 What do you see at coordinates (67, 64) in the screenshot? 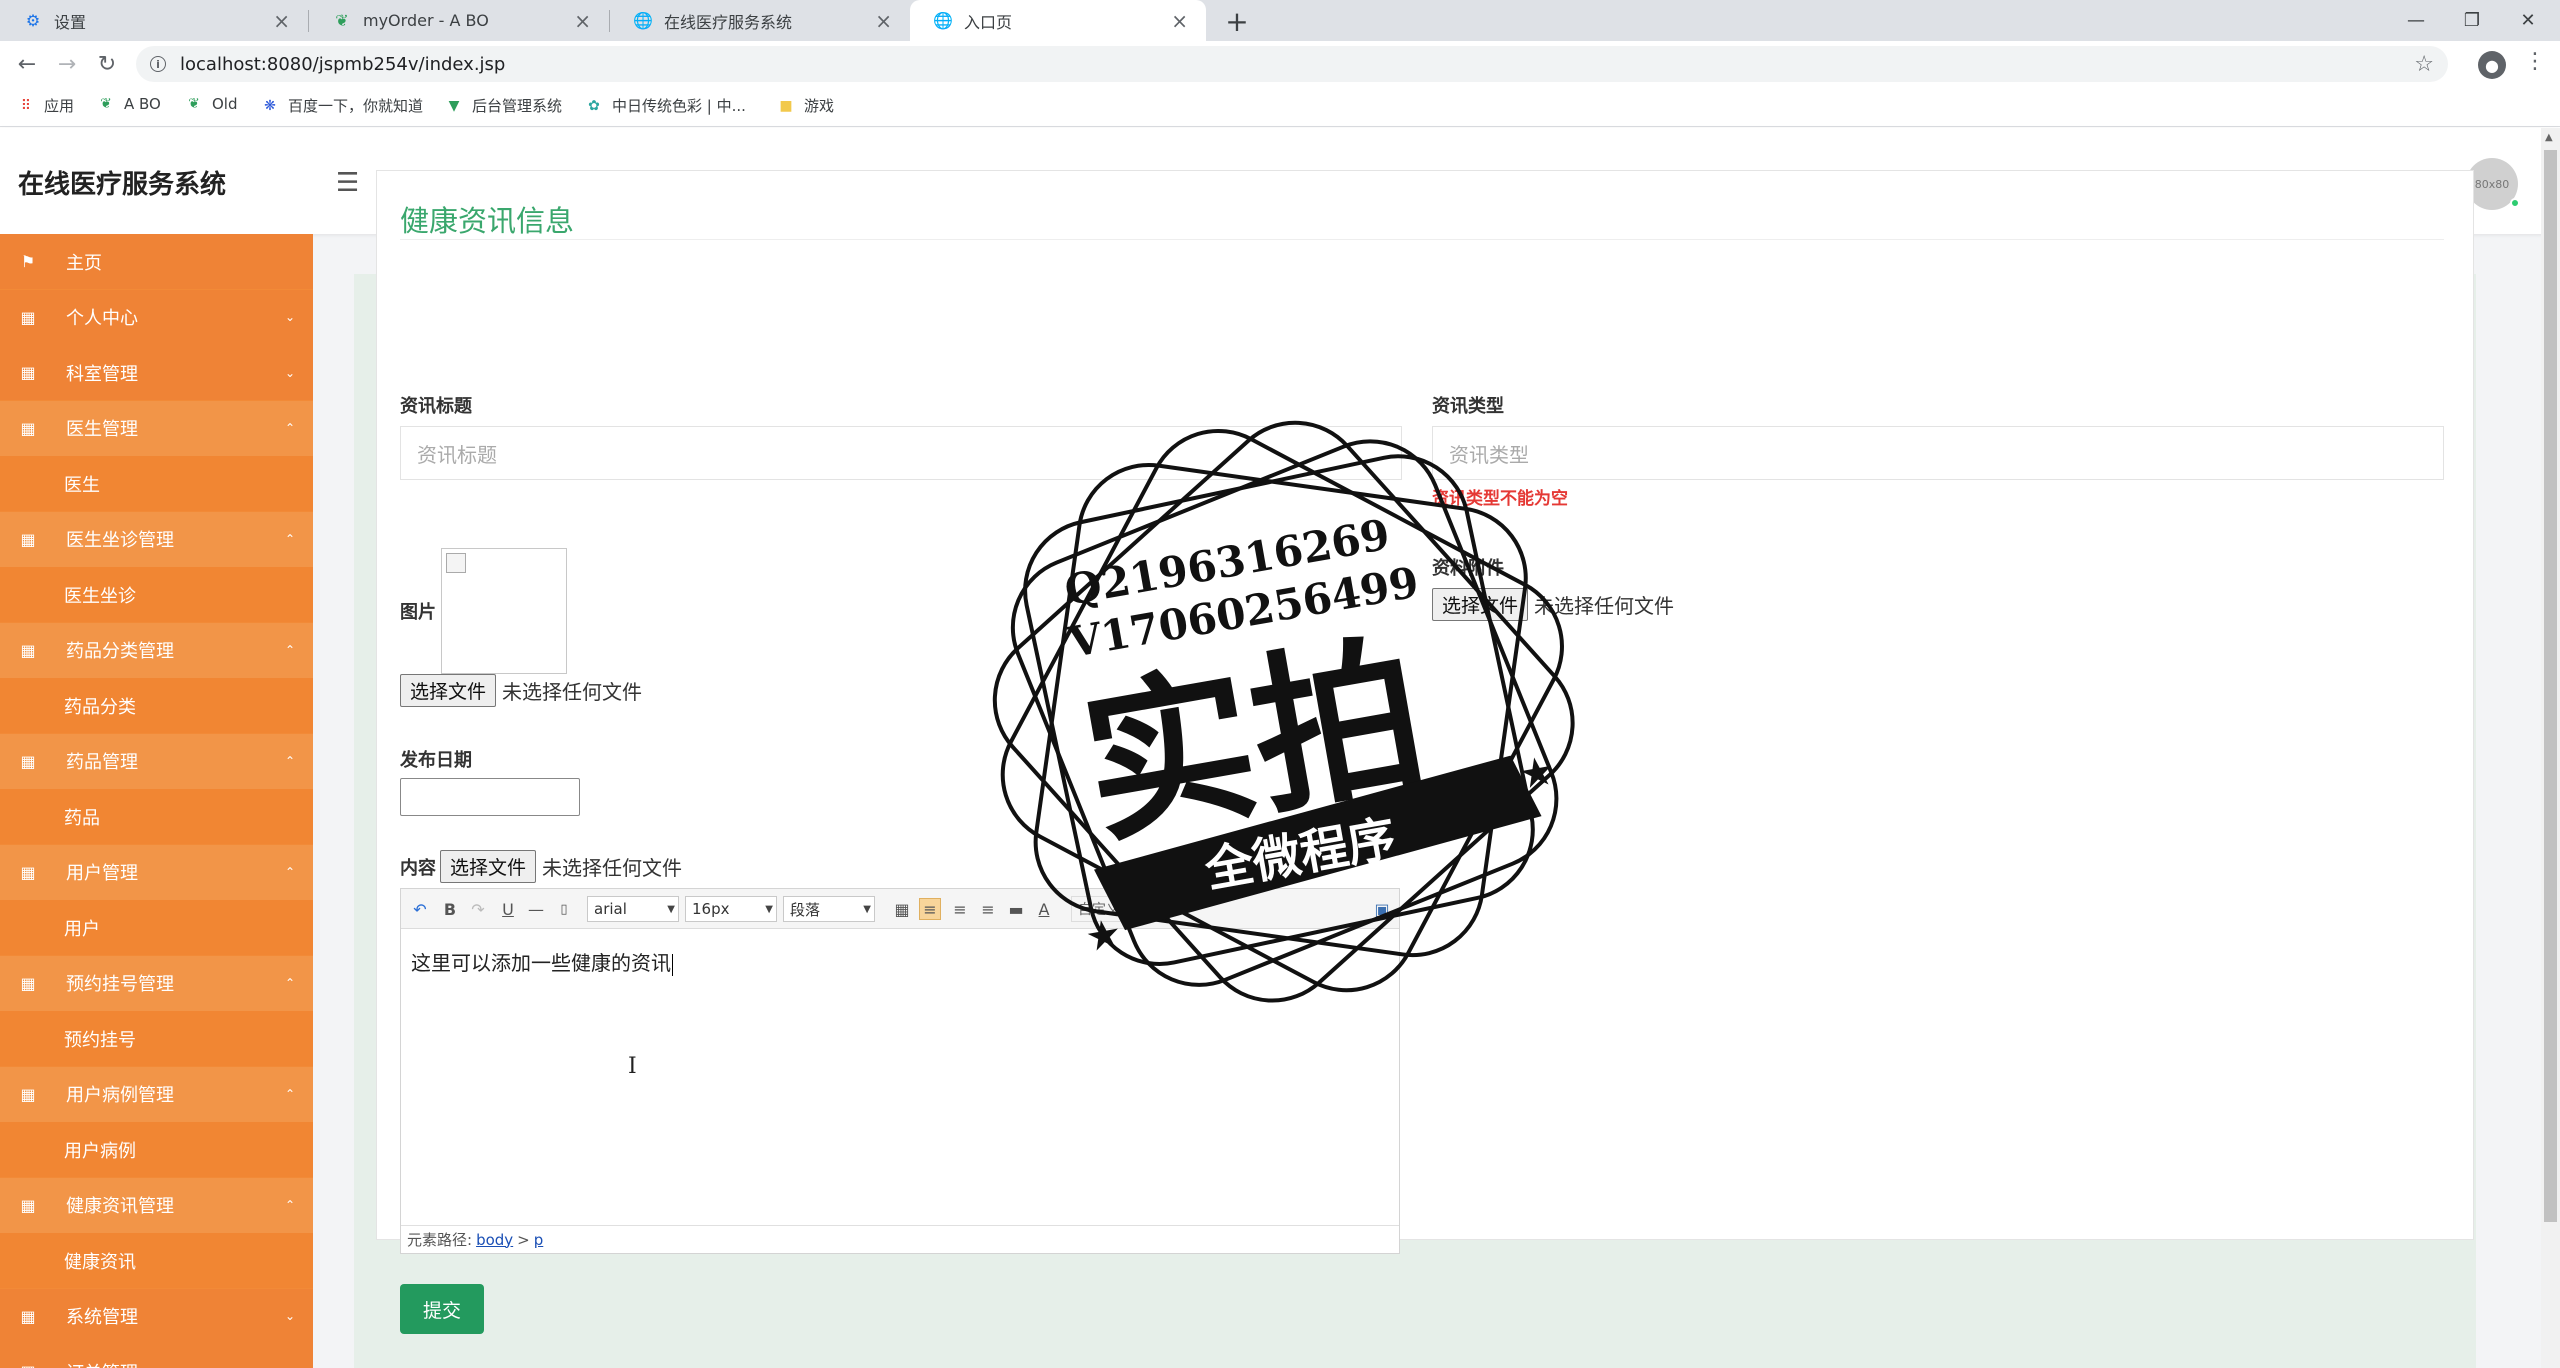
I see `forward-button: →` at bounding box center [67, 64].